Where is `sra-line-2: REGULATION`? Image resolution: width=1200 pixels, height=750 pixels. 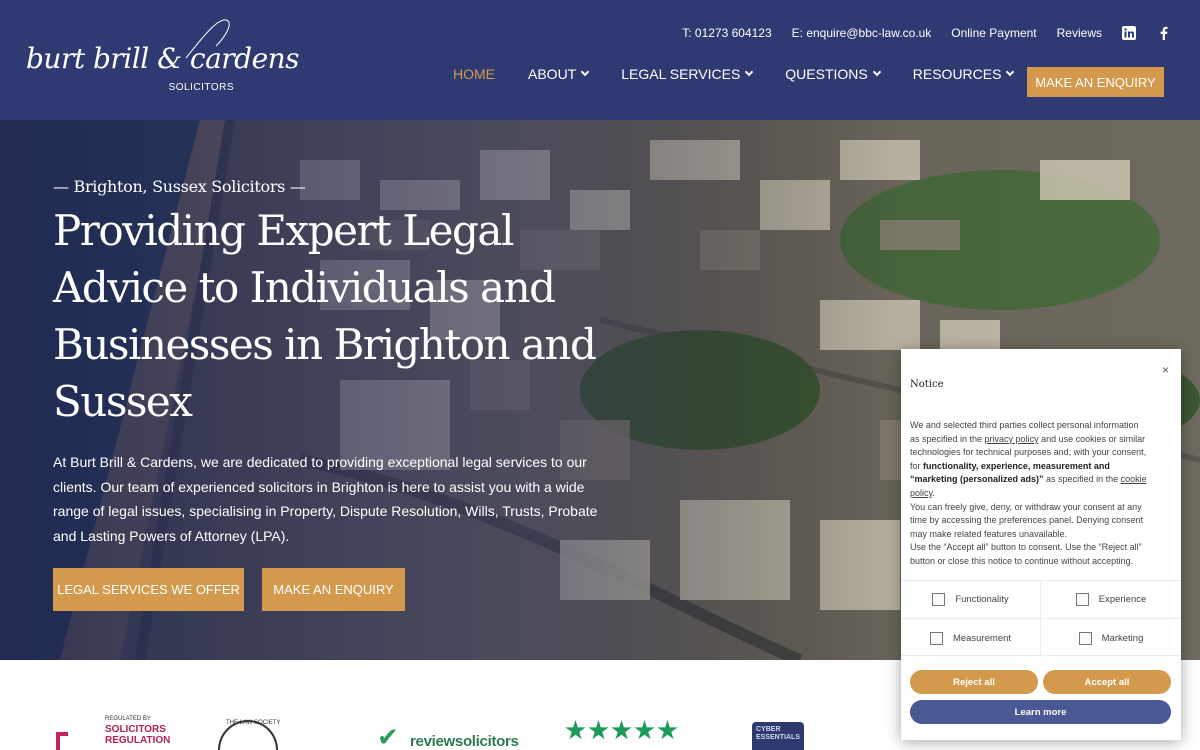 sra-line-2: REGULATION is located at coordinates (138, 740).